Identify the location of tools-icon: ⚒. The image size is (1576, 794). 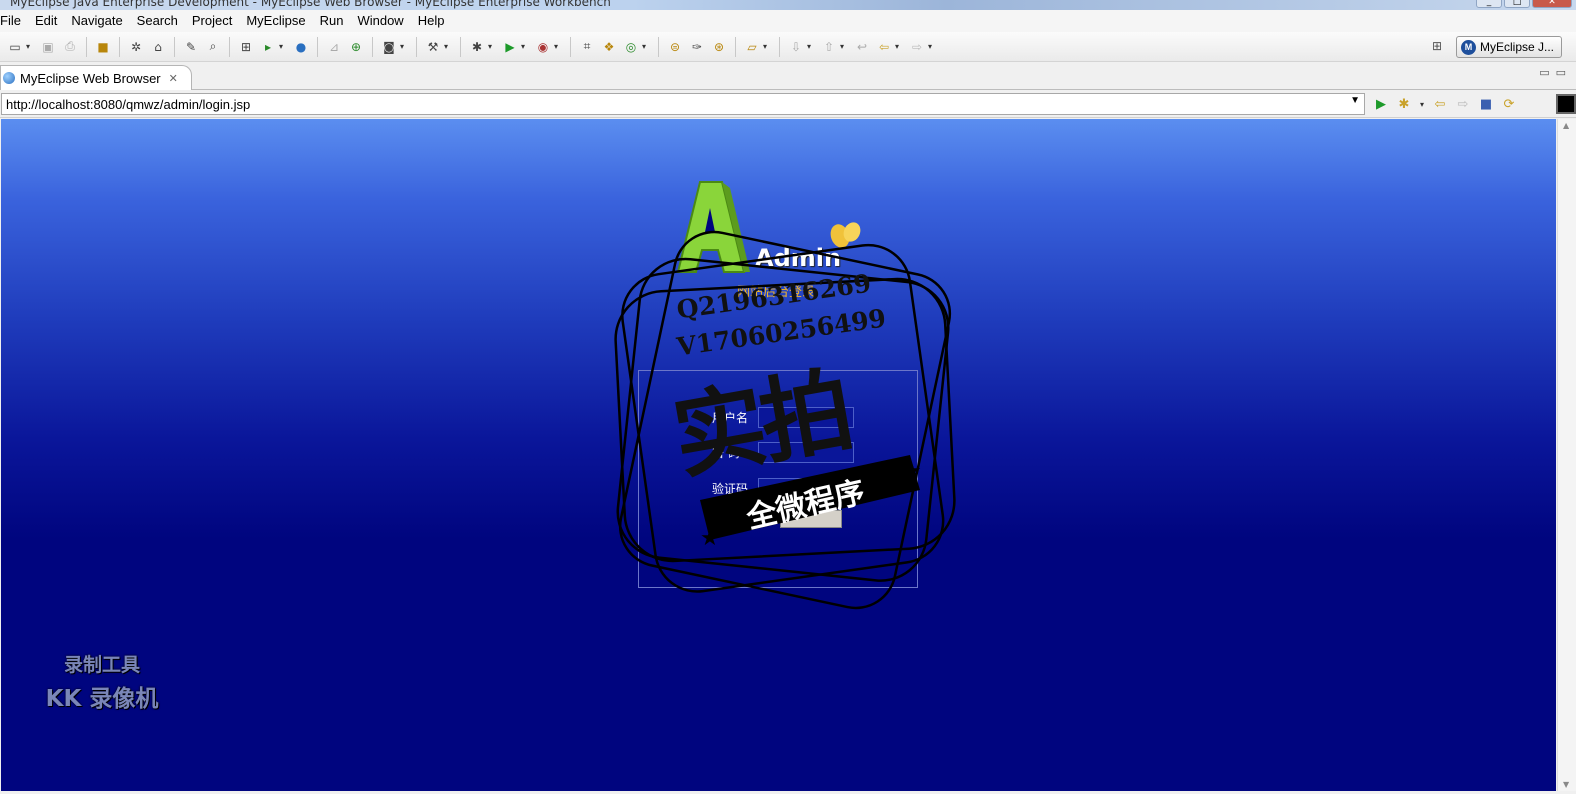
(433, 47).